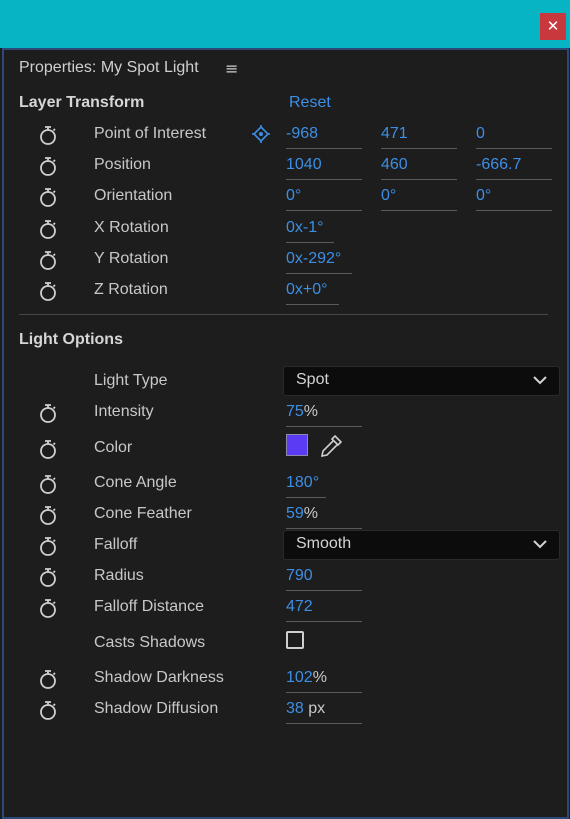  What do you see at coordinates (324, 515) in the screenshot?
I see `cone-feather-field: 59%` at bounding box center [324, 515].